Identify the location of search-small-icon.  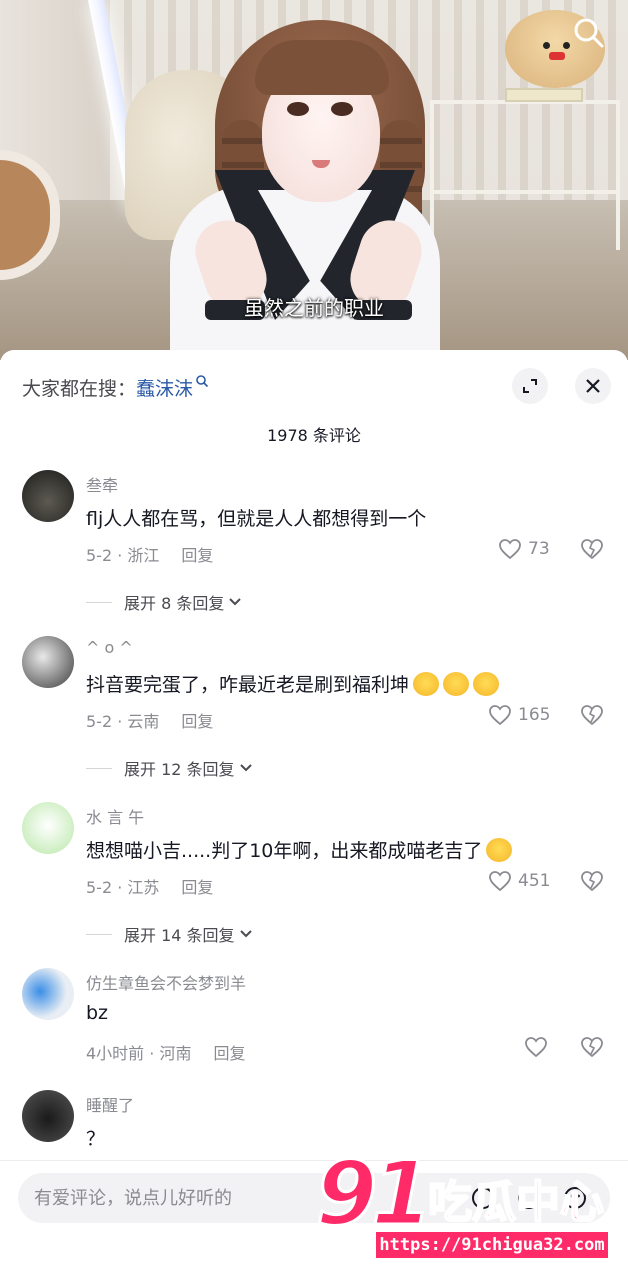
(202, 381).